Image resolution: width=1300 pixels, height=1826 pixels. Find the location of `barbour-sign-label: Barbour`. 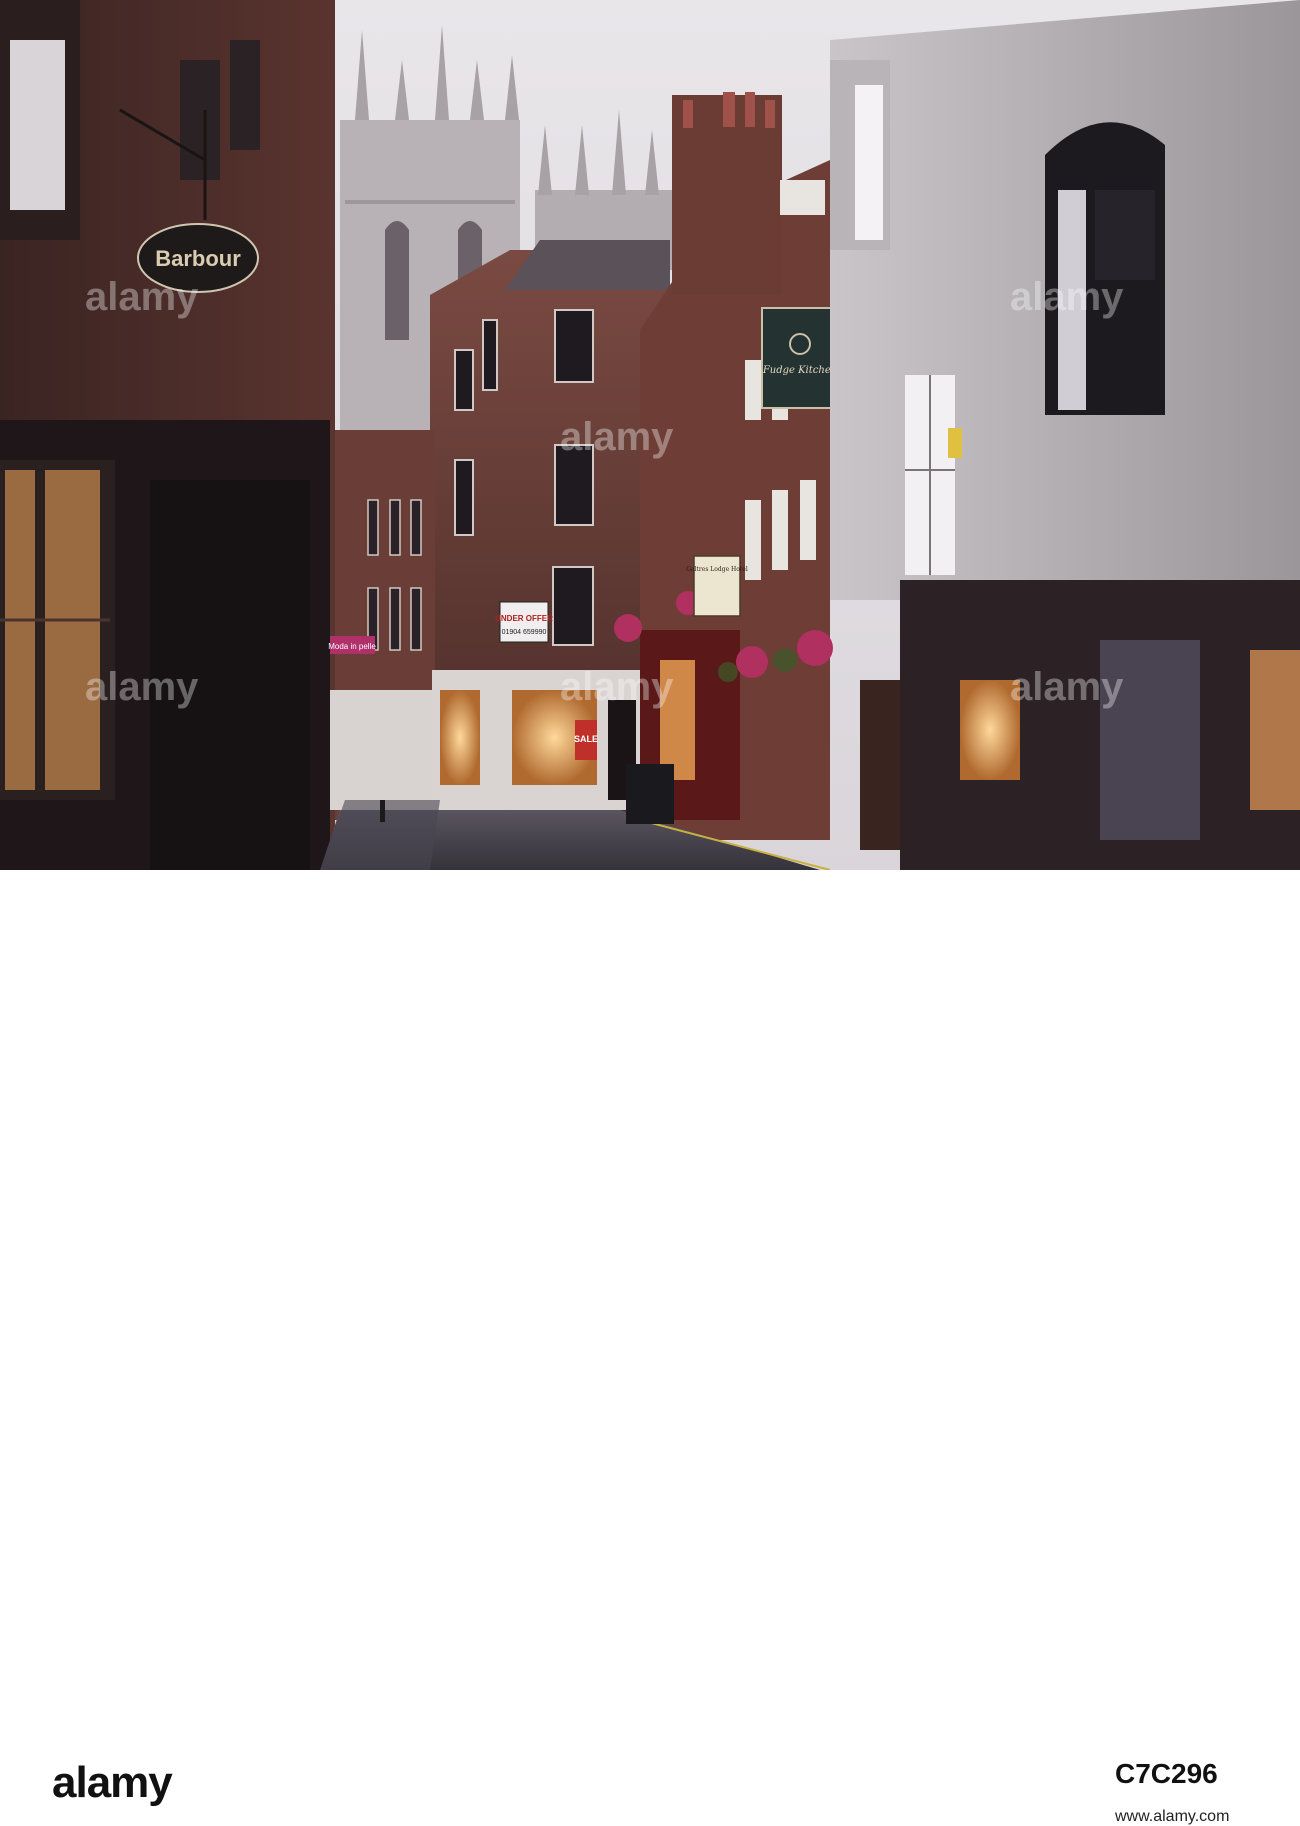

barbour-sign-label: Barbour is located at coordinates (198, 258).